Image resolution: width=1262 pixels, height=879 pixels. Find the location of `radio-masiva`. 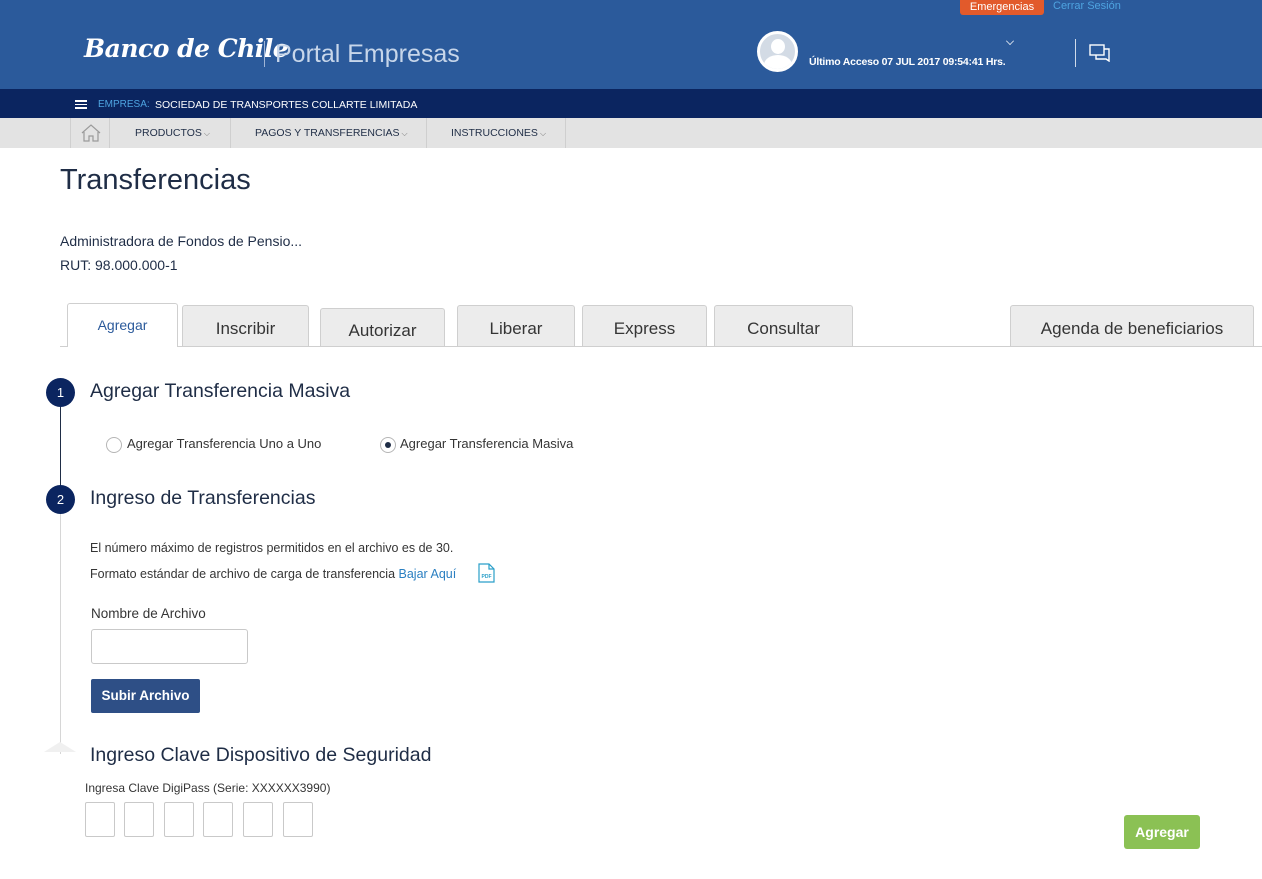

radio-masiva is located at coordinates (388, 445).